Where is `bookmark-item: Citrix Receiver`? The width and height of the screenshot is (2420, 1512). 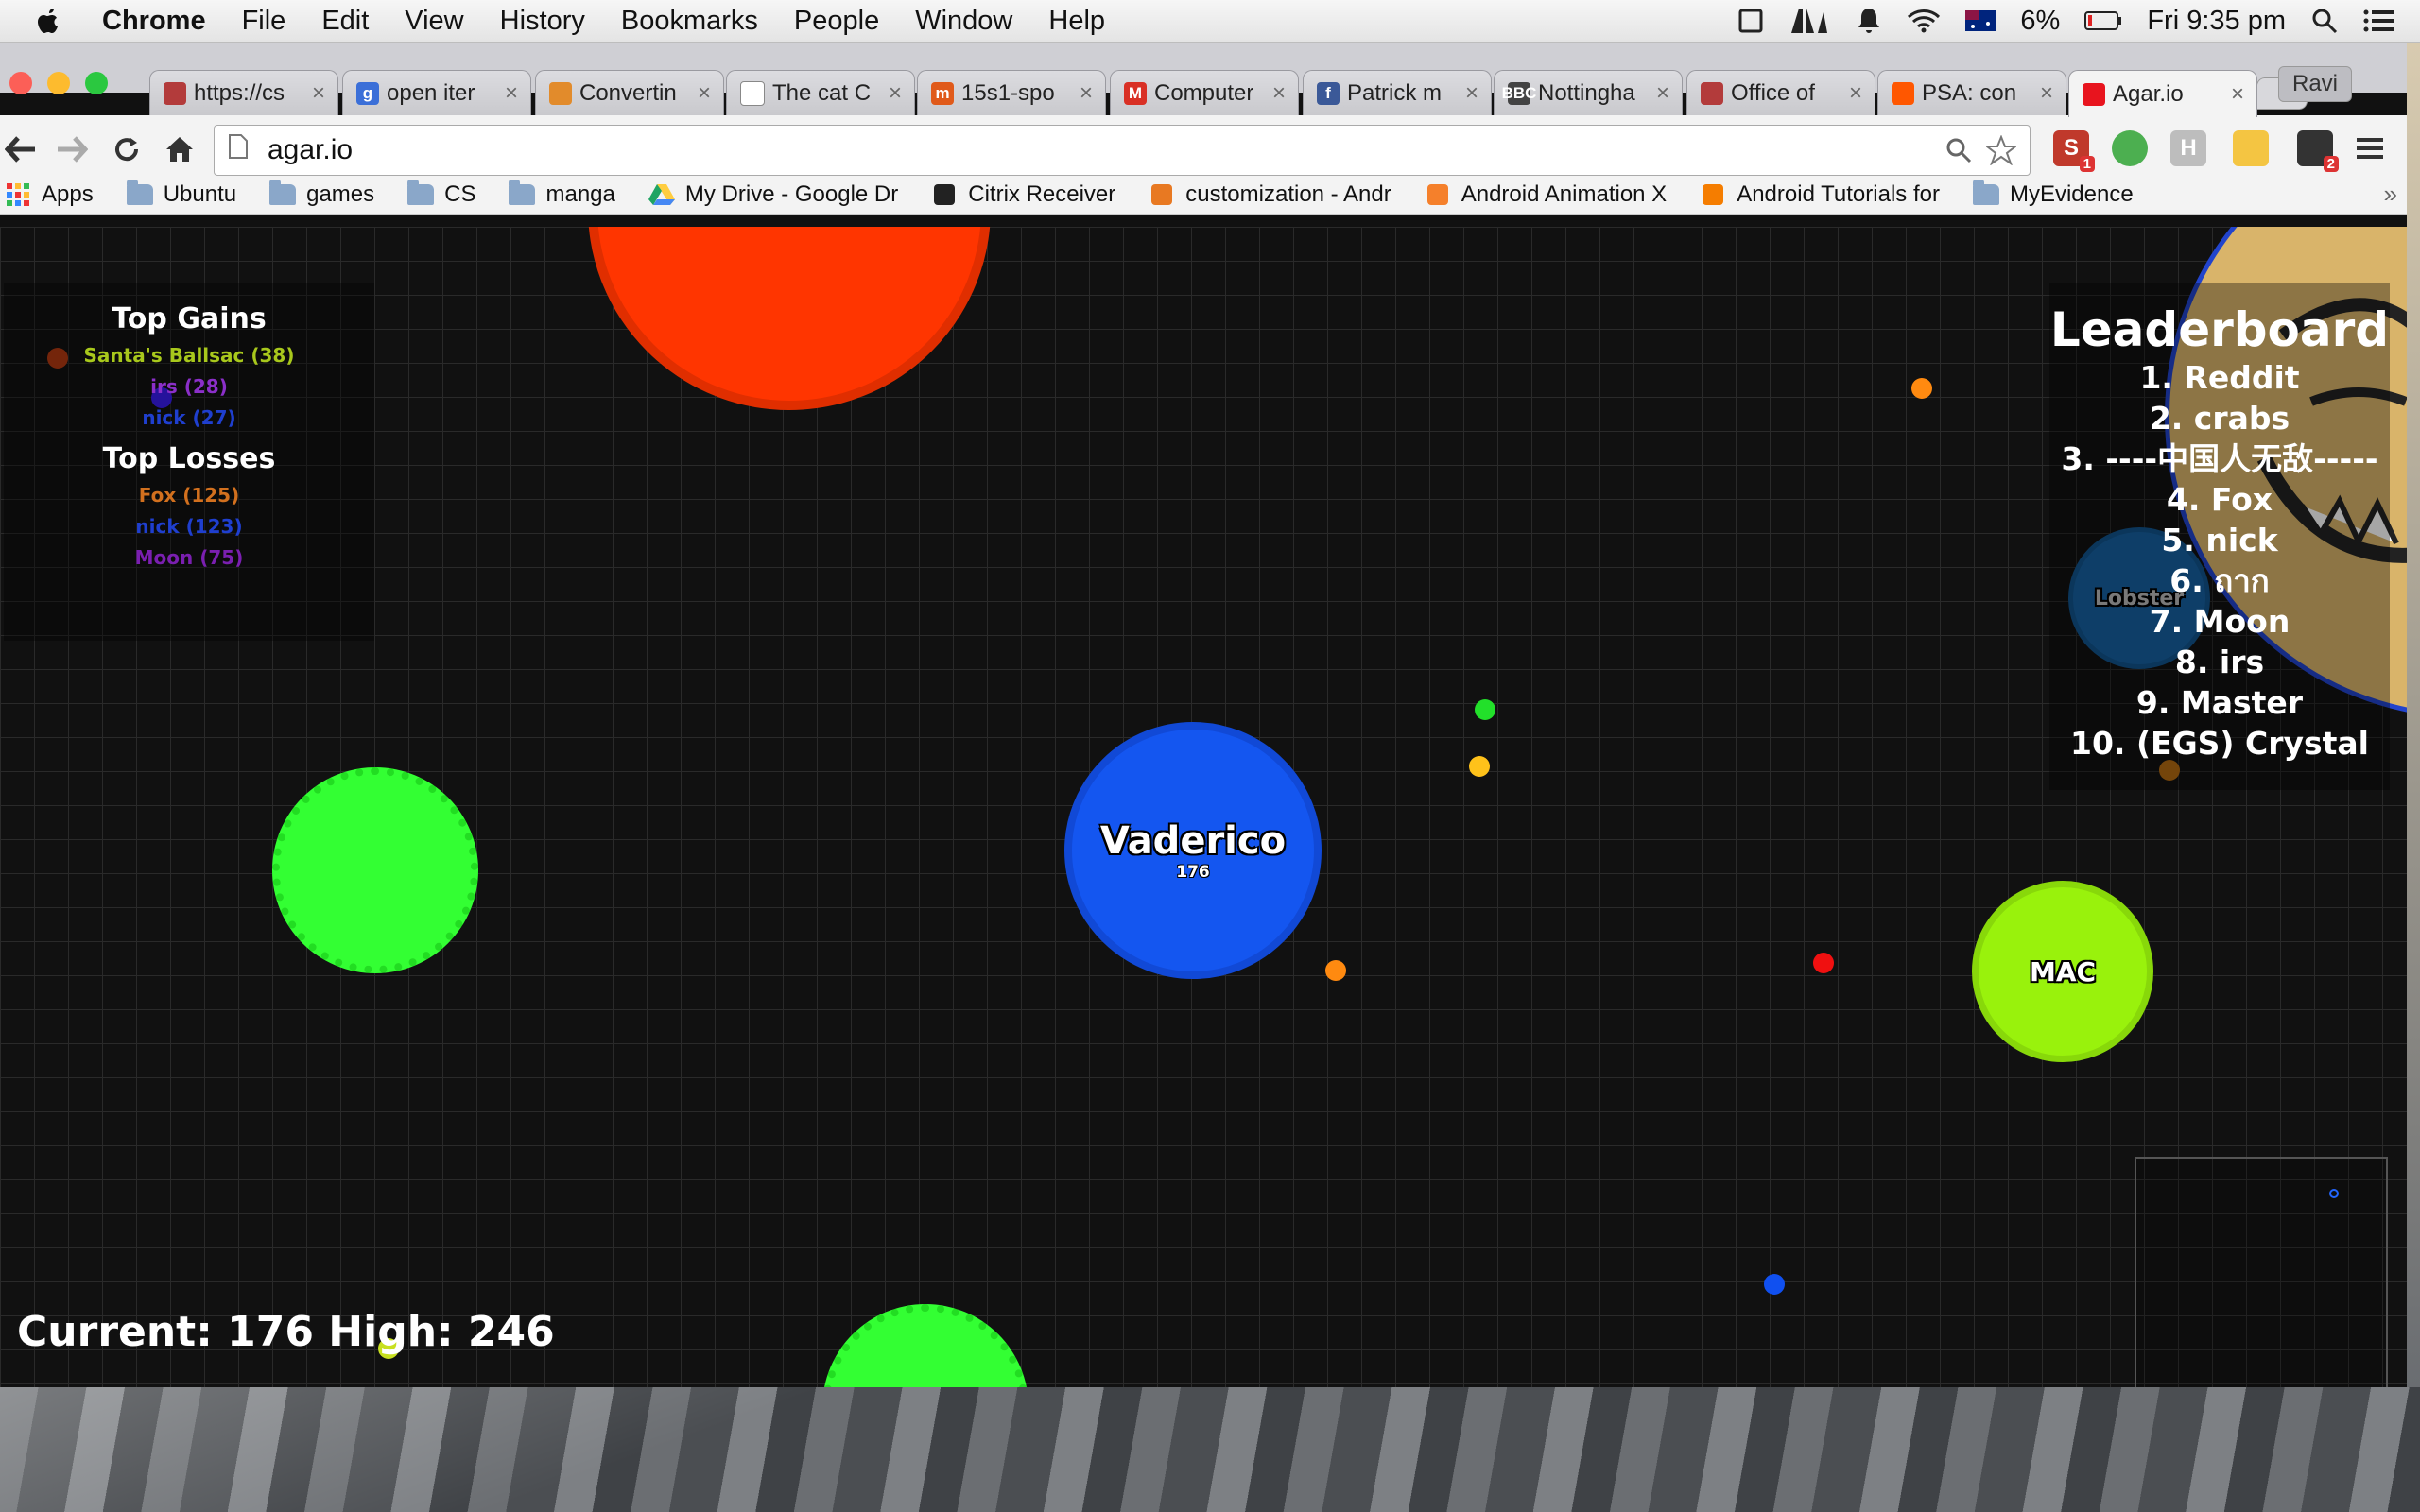
bookmark-item: Citrix Receiver is located at coordinates (1022, 194).